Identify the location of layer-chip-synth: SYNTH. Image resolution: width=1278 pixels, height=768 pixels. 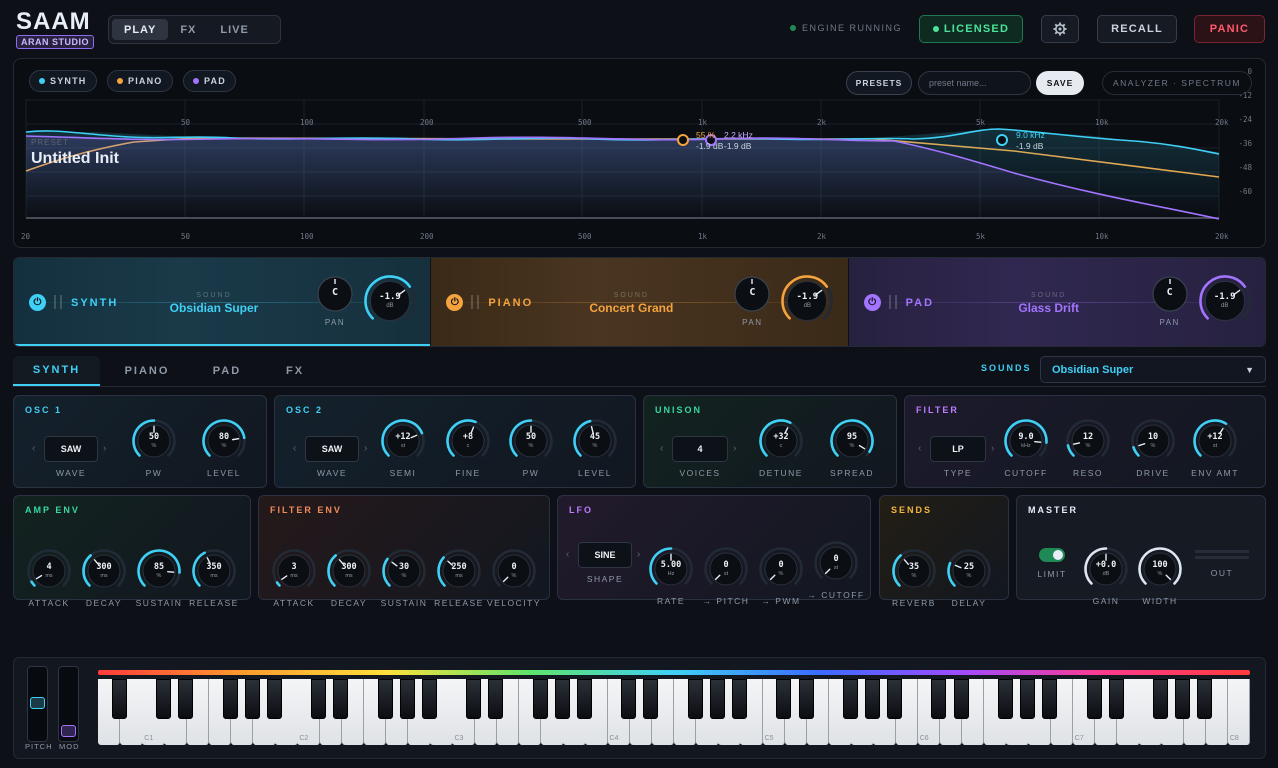
(63, 81).